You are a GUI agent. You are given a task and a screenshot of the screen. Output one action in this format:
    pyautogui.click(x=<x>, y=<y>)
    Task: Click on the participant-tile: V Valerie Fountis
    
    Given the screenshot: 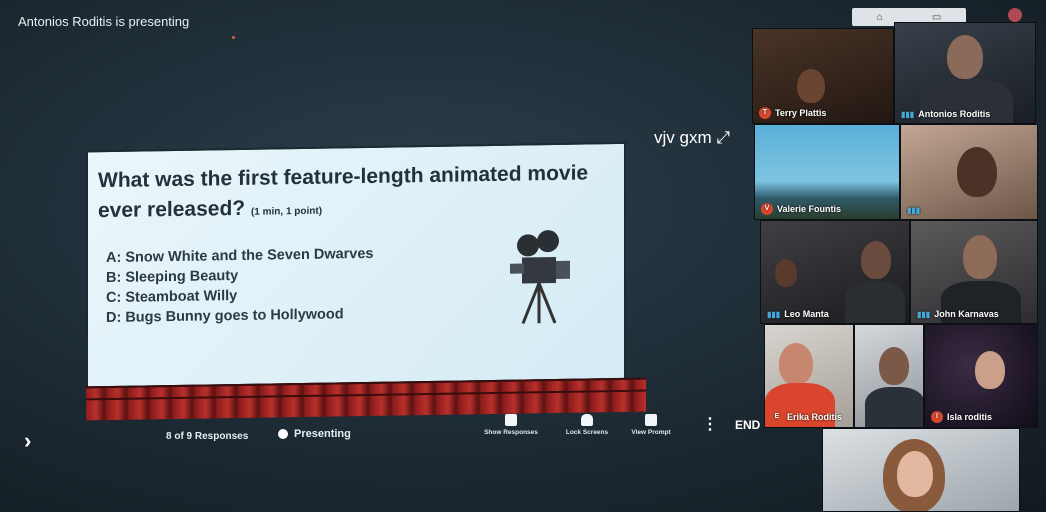 What is the action you would take?
    pyautogui.click(x=827, y=172)
    